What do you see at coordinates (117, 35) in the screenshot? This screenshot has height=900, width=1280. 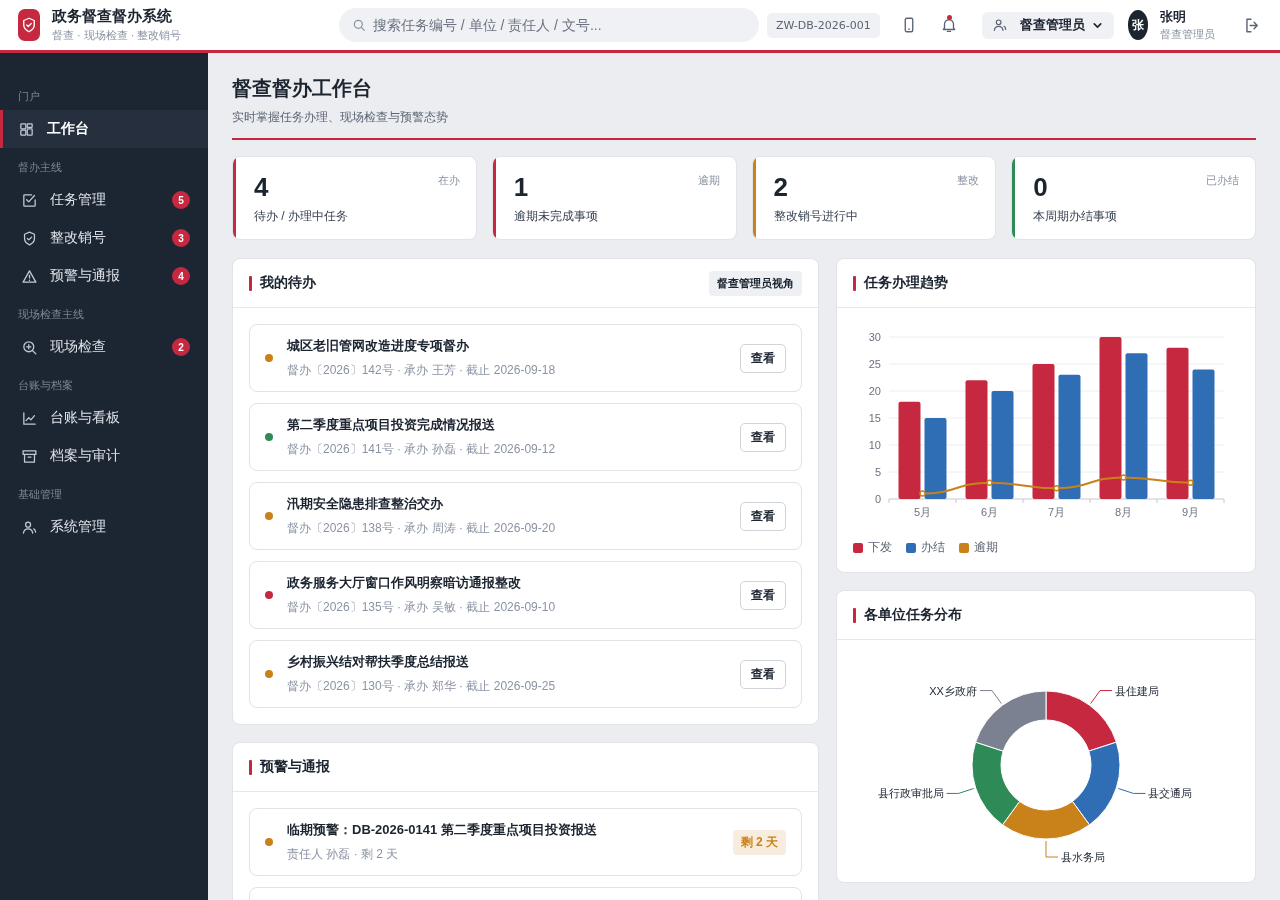 I see `app-subtitle: 督查 · 现场检查 · 整改销号` at bounding box center [117, 35].